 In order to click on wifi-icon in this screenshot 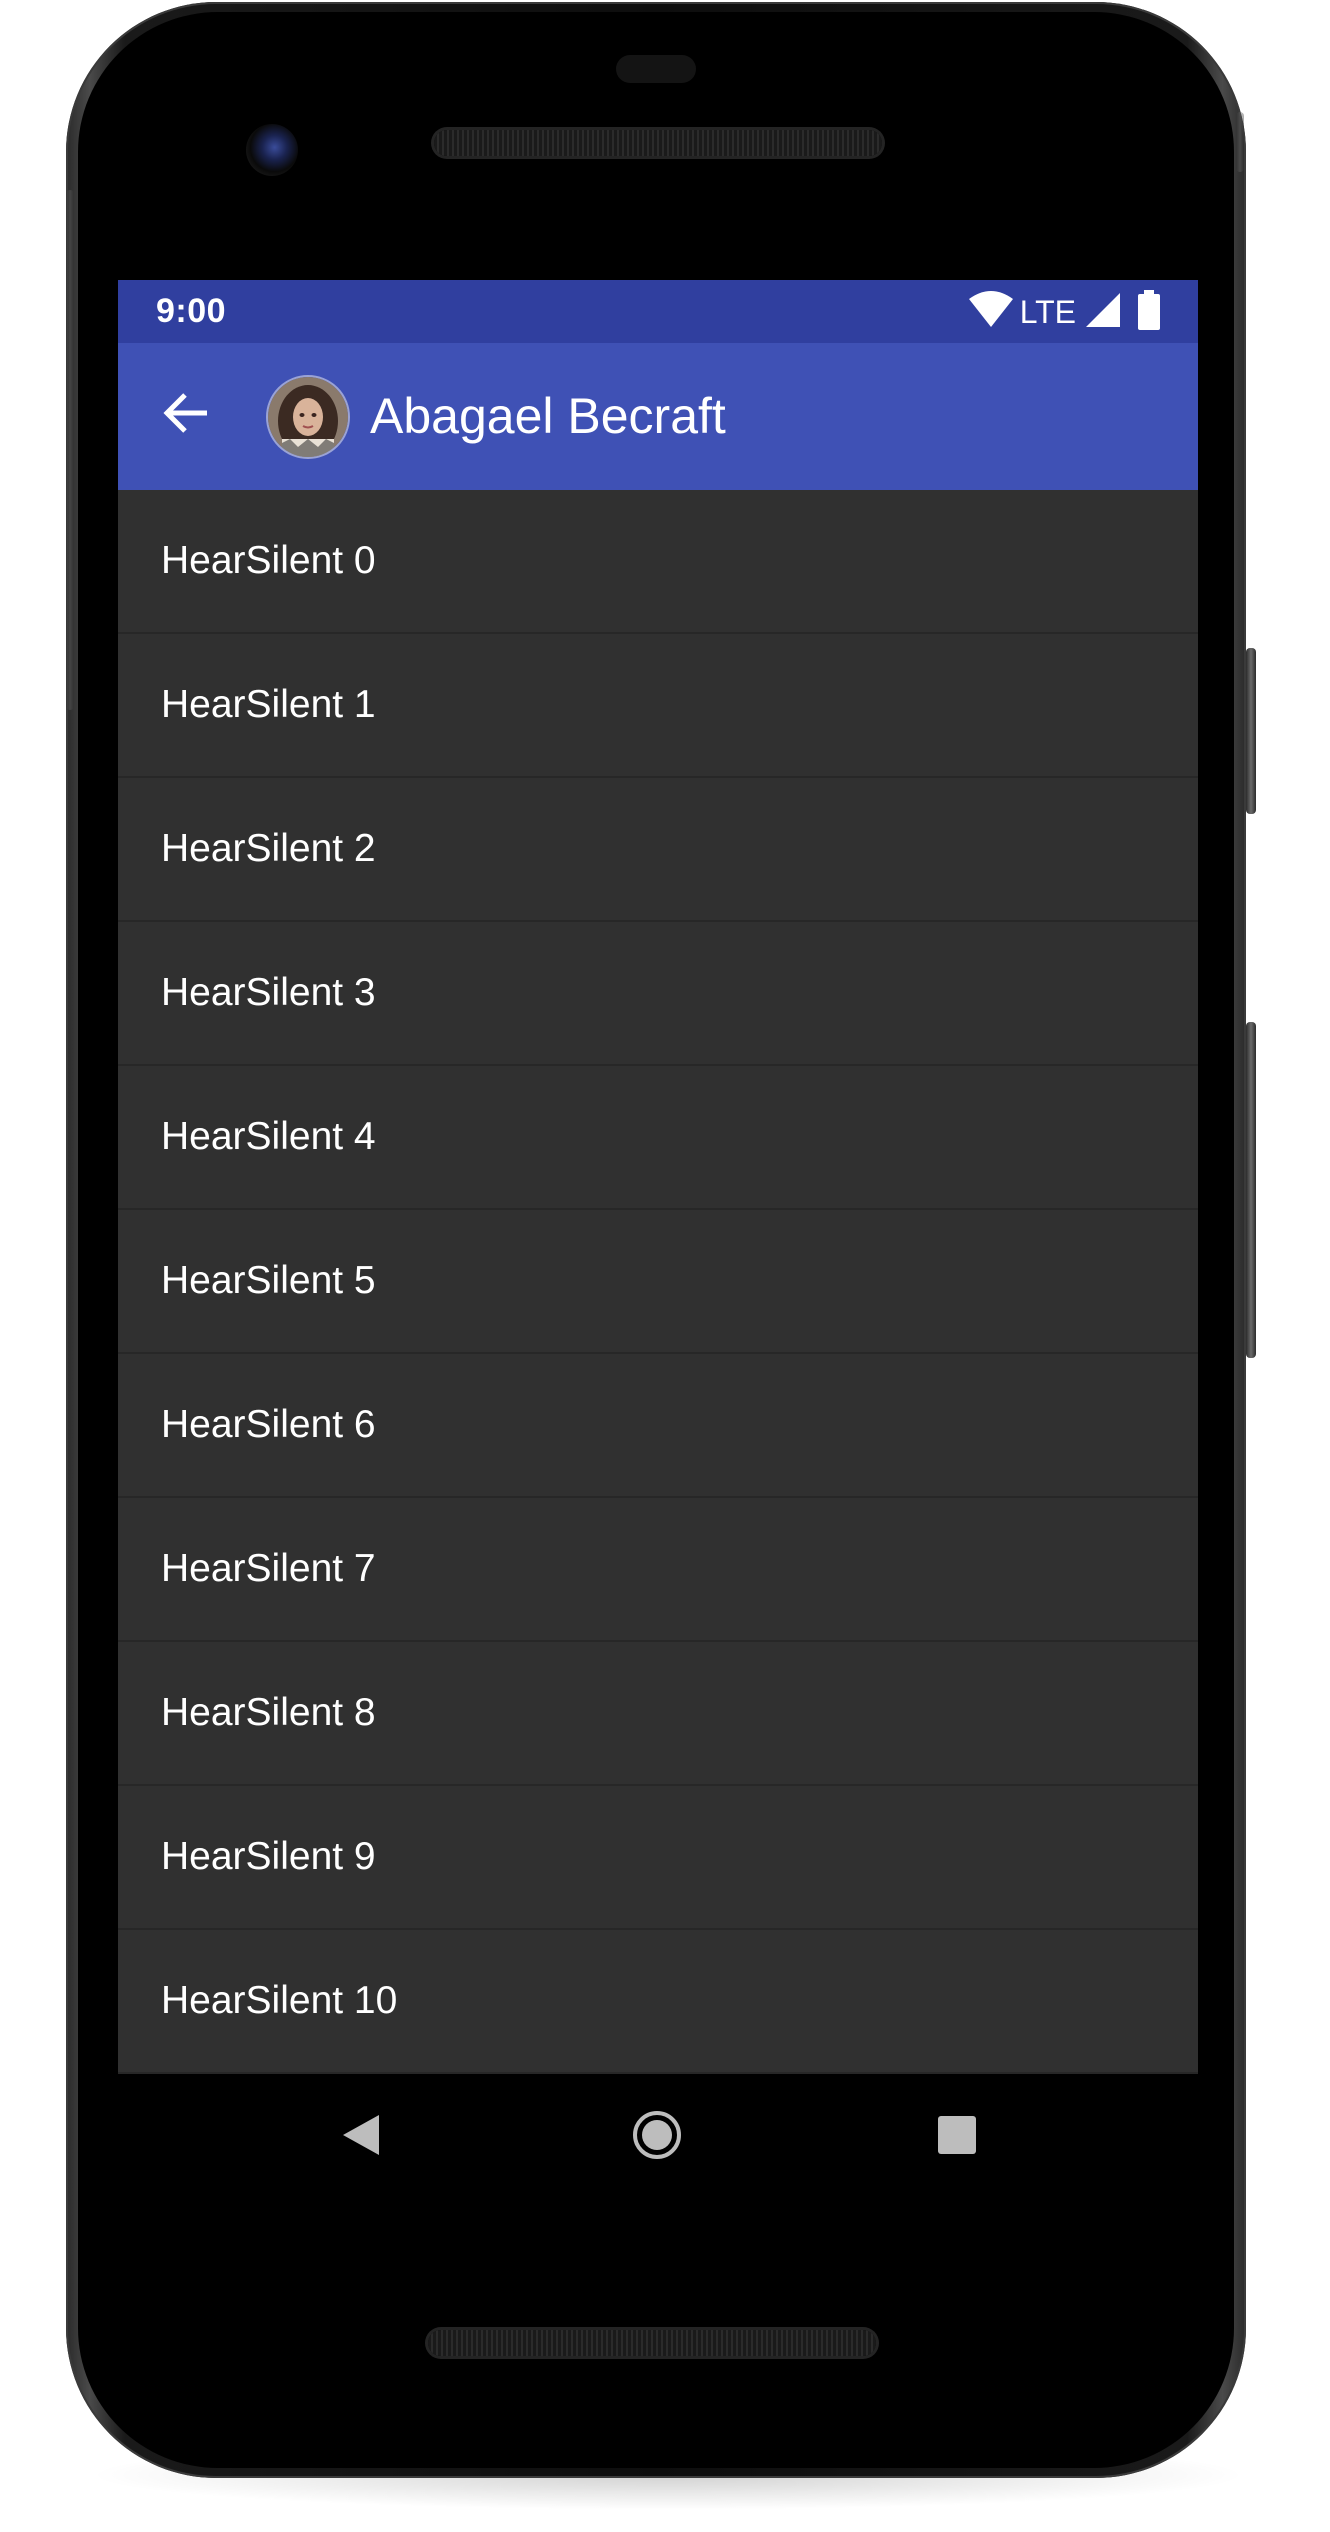, I will do `click(991, 312)`.